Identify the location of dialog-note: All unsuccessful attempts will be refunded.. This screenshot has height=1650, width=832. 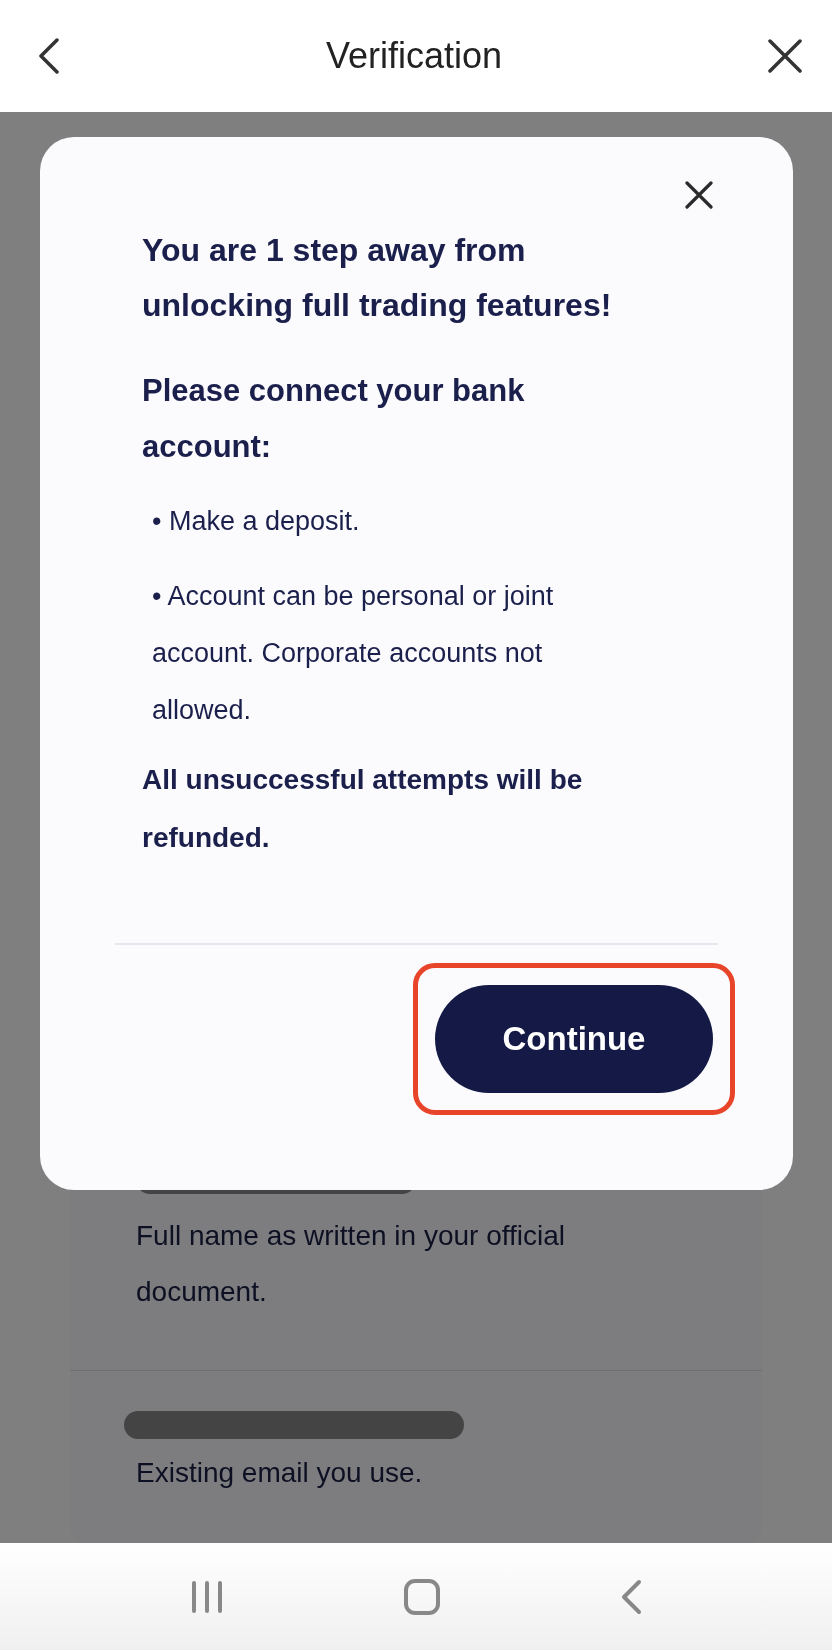
(363, 809).